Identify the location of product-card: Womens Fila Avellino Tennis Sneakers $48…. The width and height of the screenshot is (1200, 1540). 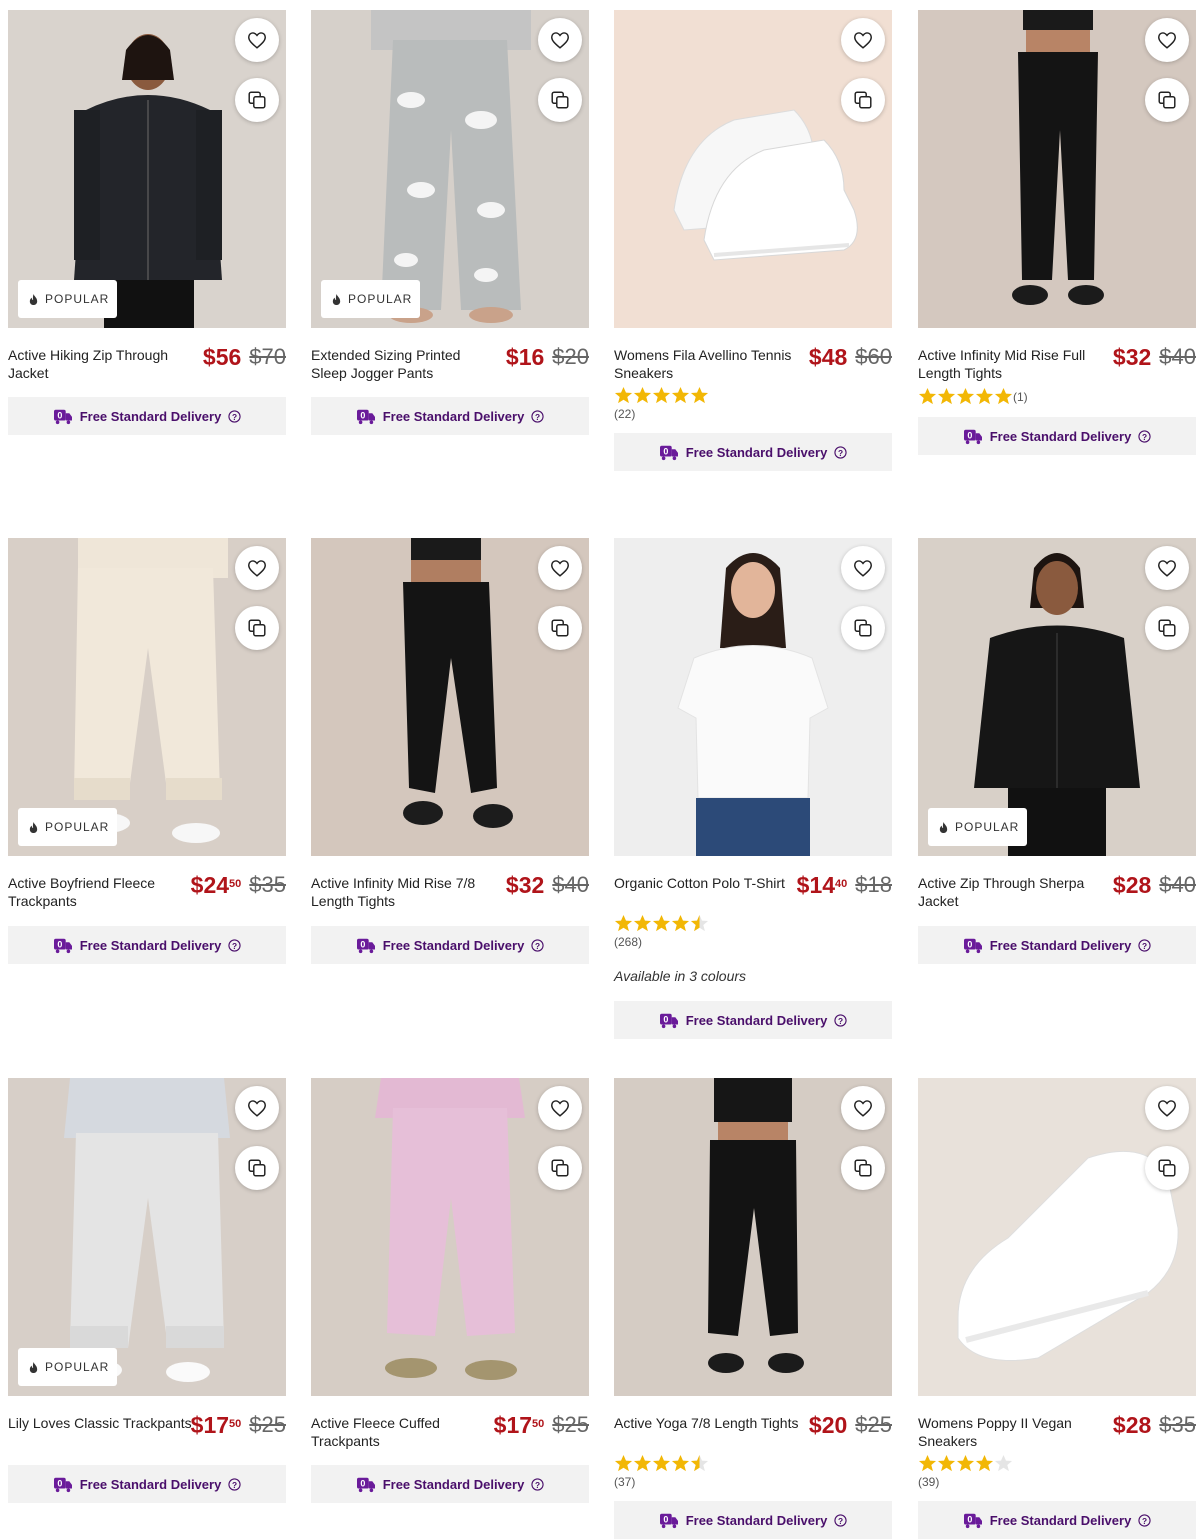
(753, 240).